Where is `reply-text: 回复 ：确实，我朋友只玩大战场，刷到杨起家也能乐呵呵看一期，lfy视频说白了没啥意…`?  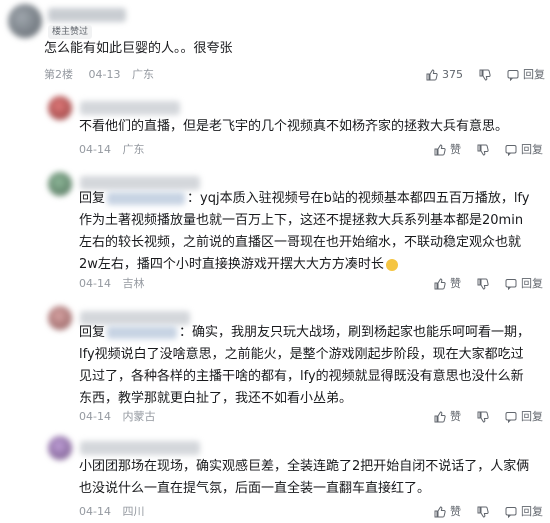
reply-text: 回复 ：确实，我朋友只玩大战场，刷到杨起家也能乐呵呵看一期，lfy视频说白了没啥意… is located at coordinates (306, 366).